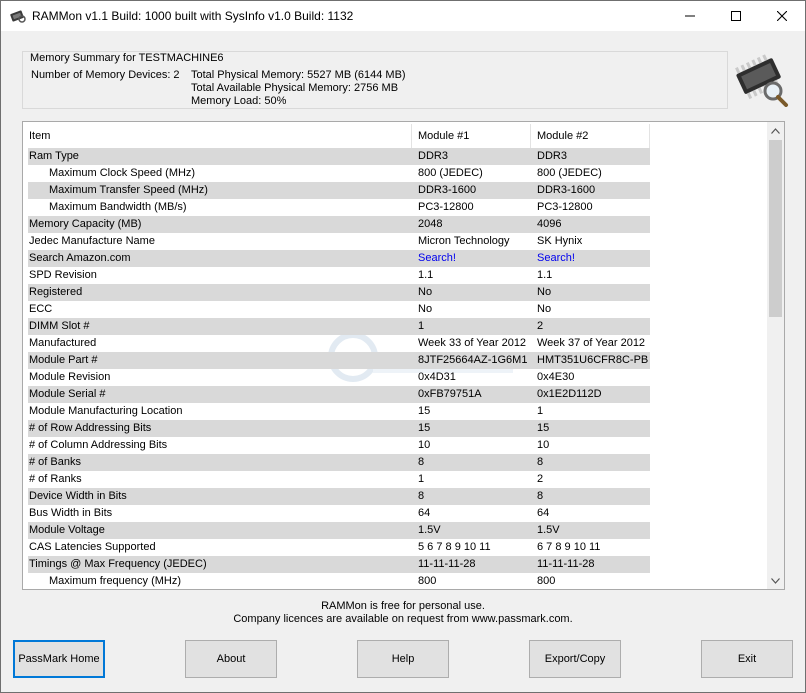  Describe the element at coordinates (565, 207) in the screenshot. I see `module-2-value: PC3-12800` at that location.